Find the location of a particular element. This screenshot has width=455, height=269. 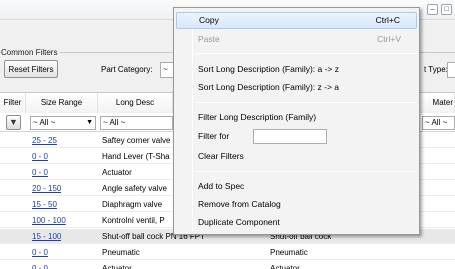

minimize-button: – is located at coordinates (432, 9).